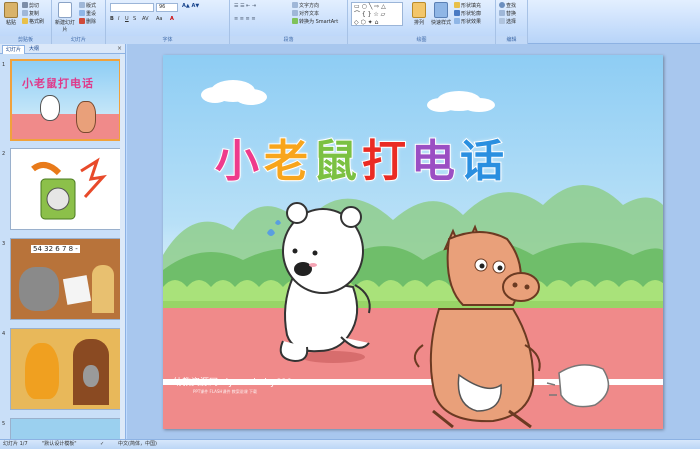 Image resolution: width=700 pixels, height=449 pixels. I want to click on new-slide-button: 新建幻灯片, so click(65, 17).